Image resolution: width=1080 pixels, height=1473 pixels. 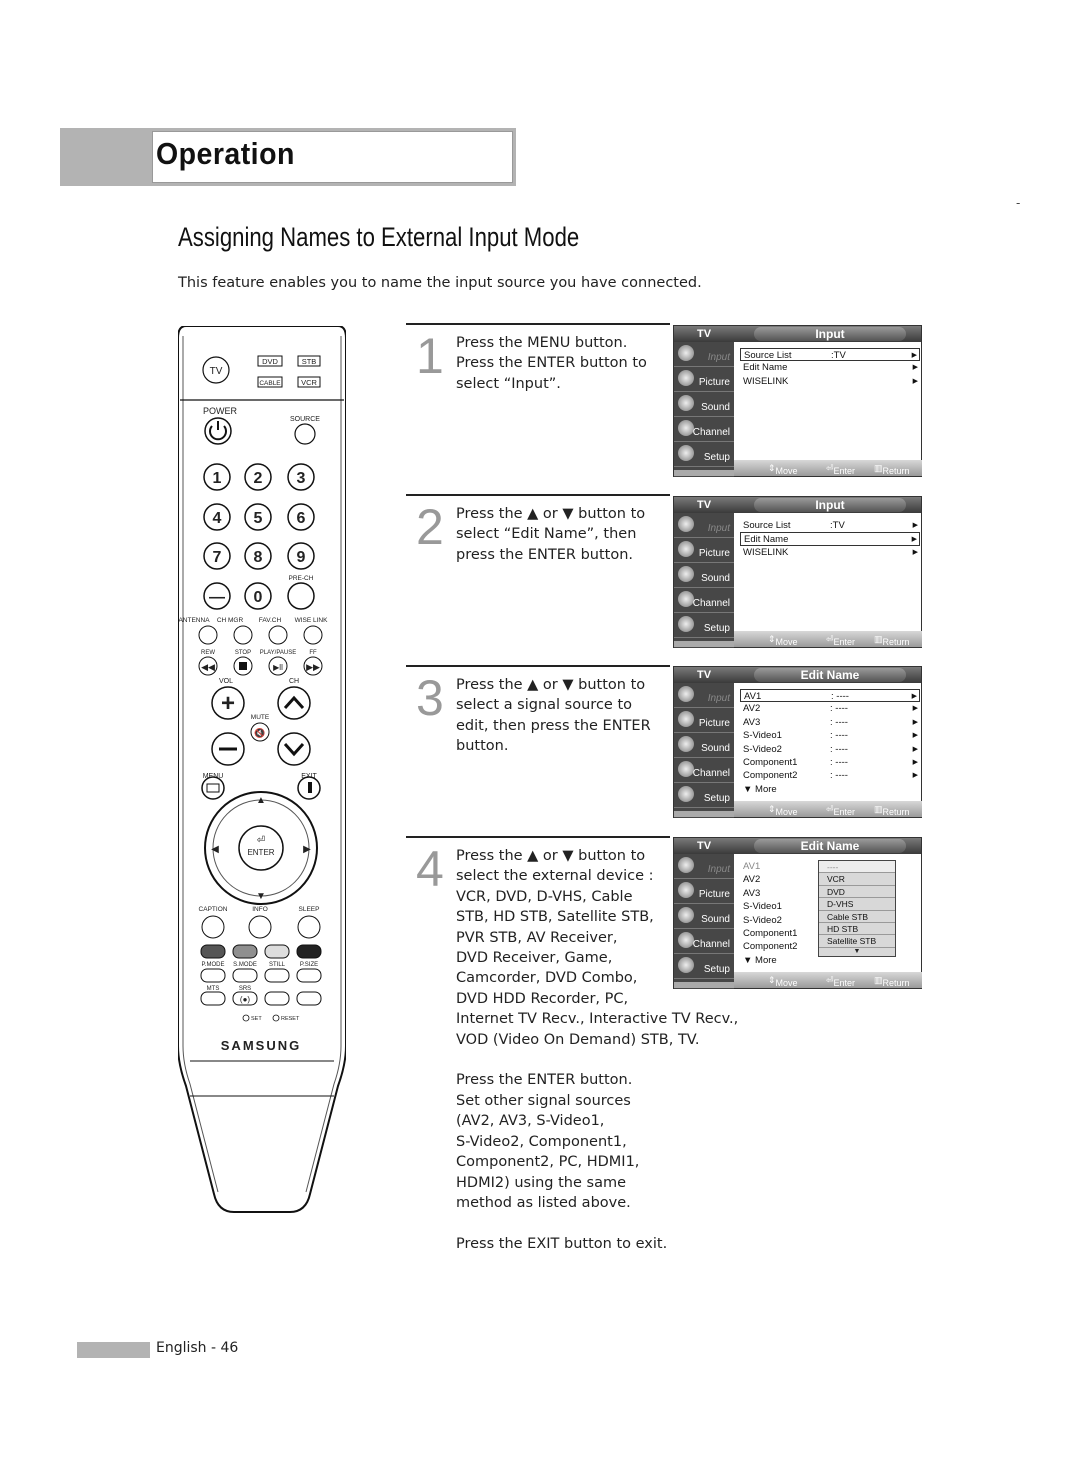 I want to click on source-button, so click(x=305, y=434).